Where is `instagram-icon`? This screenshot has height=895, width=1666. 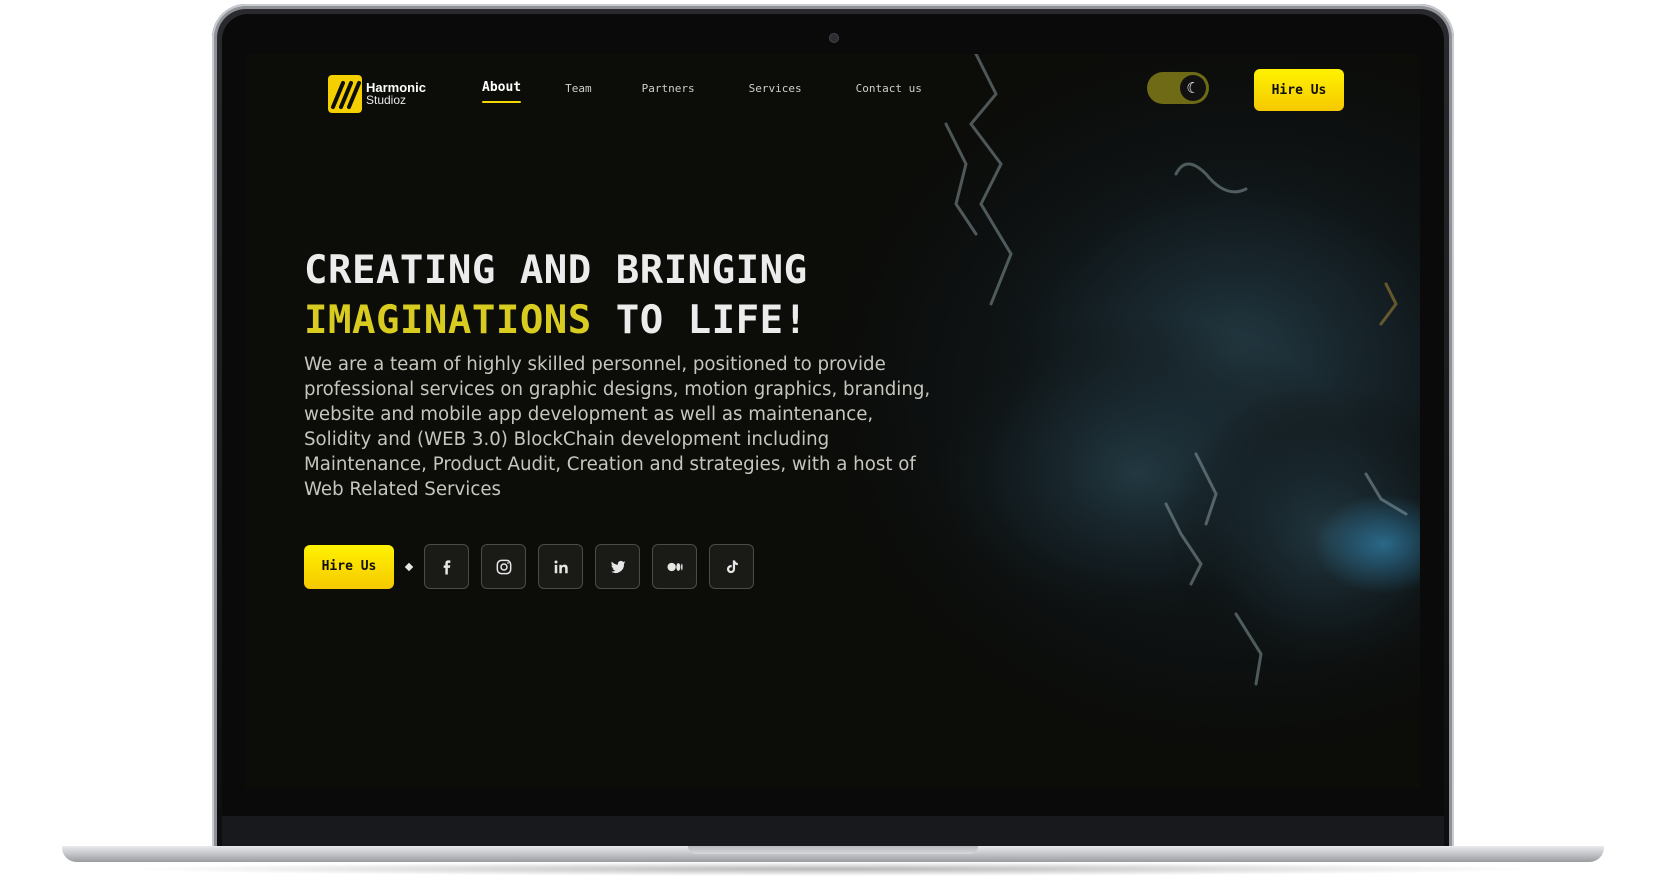 instagram-icon is located at coordinates (503, 566).